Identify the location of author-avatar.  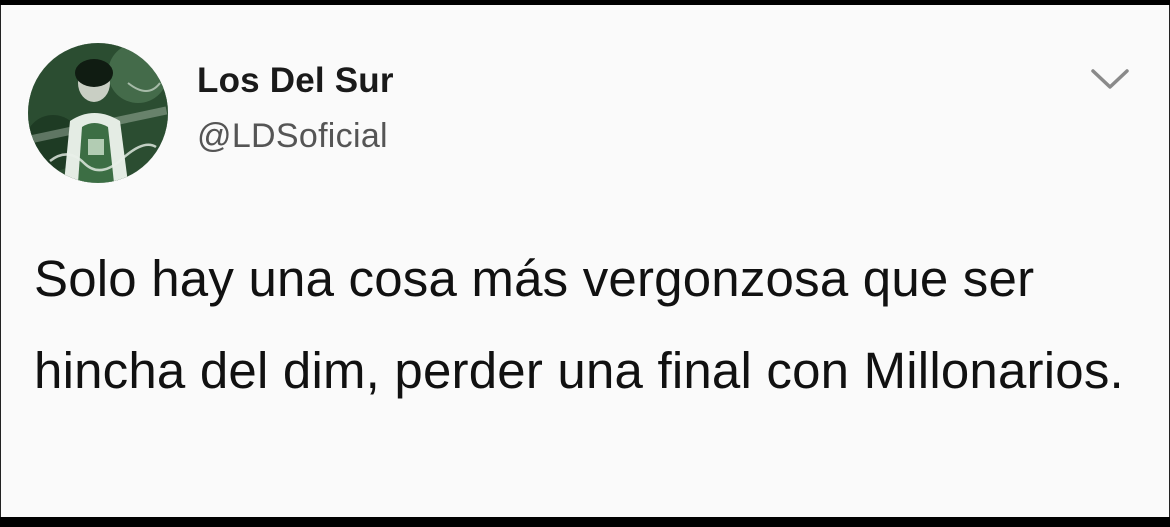
(98, 113).